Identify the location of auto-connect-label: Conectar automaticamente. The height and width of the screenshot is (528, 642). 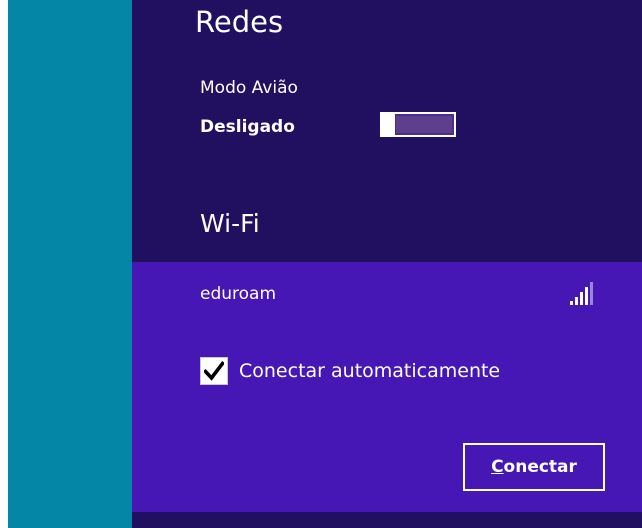
(370, 371).